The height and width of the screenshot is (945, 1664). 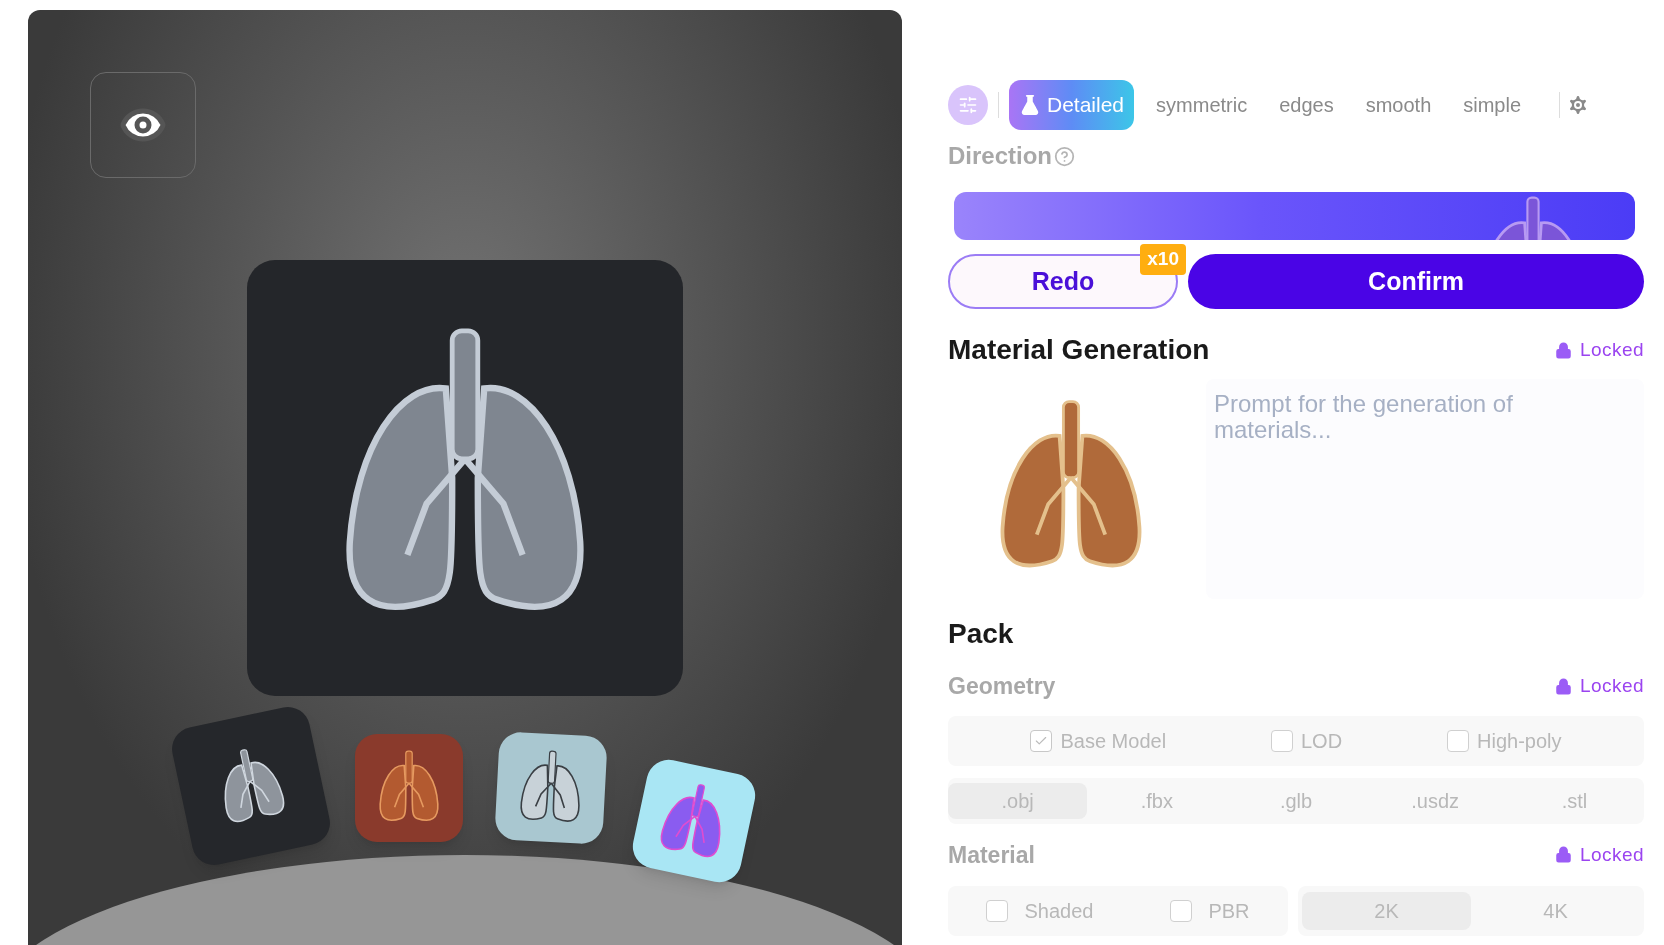 What do you see at coordinates (1296, 800) in the screenshot?
I see `format-option: .glb` at bounding box center [1296, 800].